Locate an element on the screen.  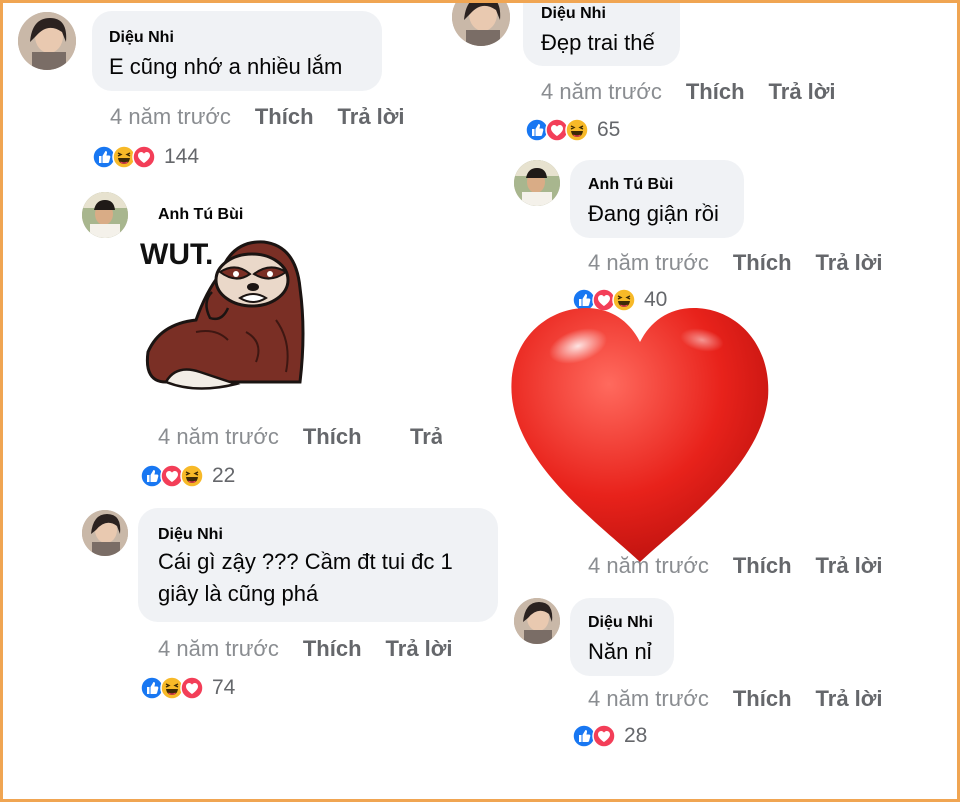
comment-bubble: Diệu Nhi E cũng nhớ a nhiều lắm is located at coordinates (237, 51).